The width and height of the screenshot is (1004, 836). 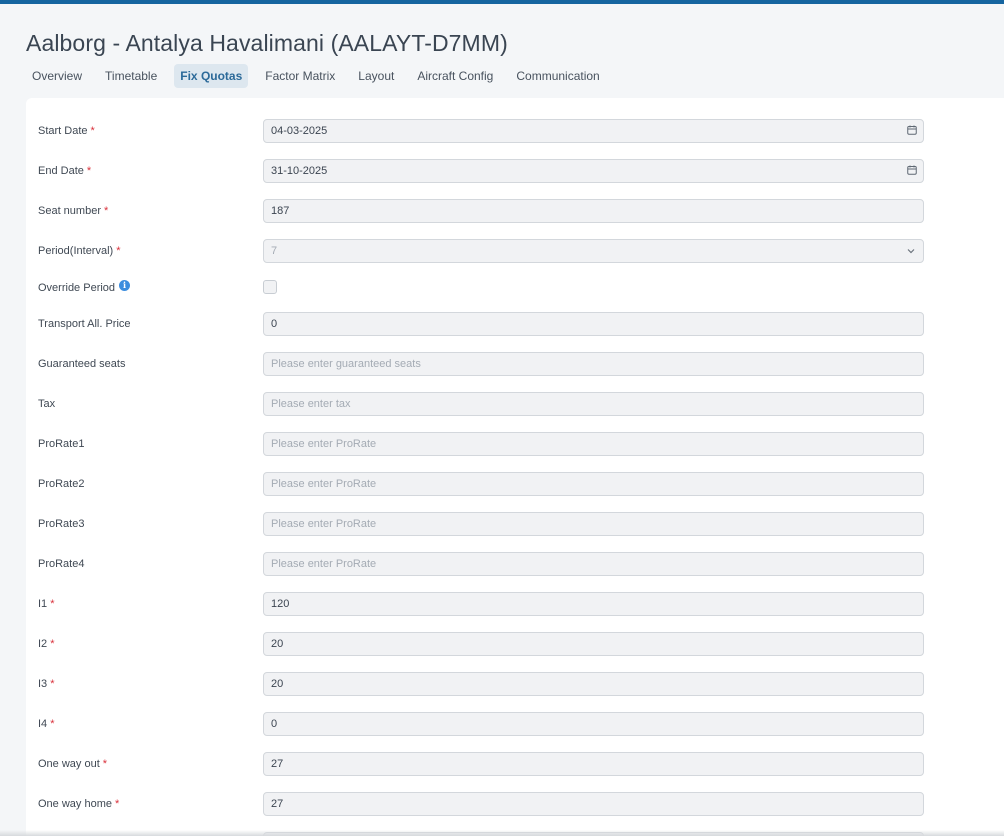 I want to click on form-row-start-date: Start Date *, so click(x=515, y=131).